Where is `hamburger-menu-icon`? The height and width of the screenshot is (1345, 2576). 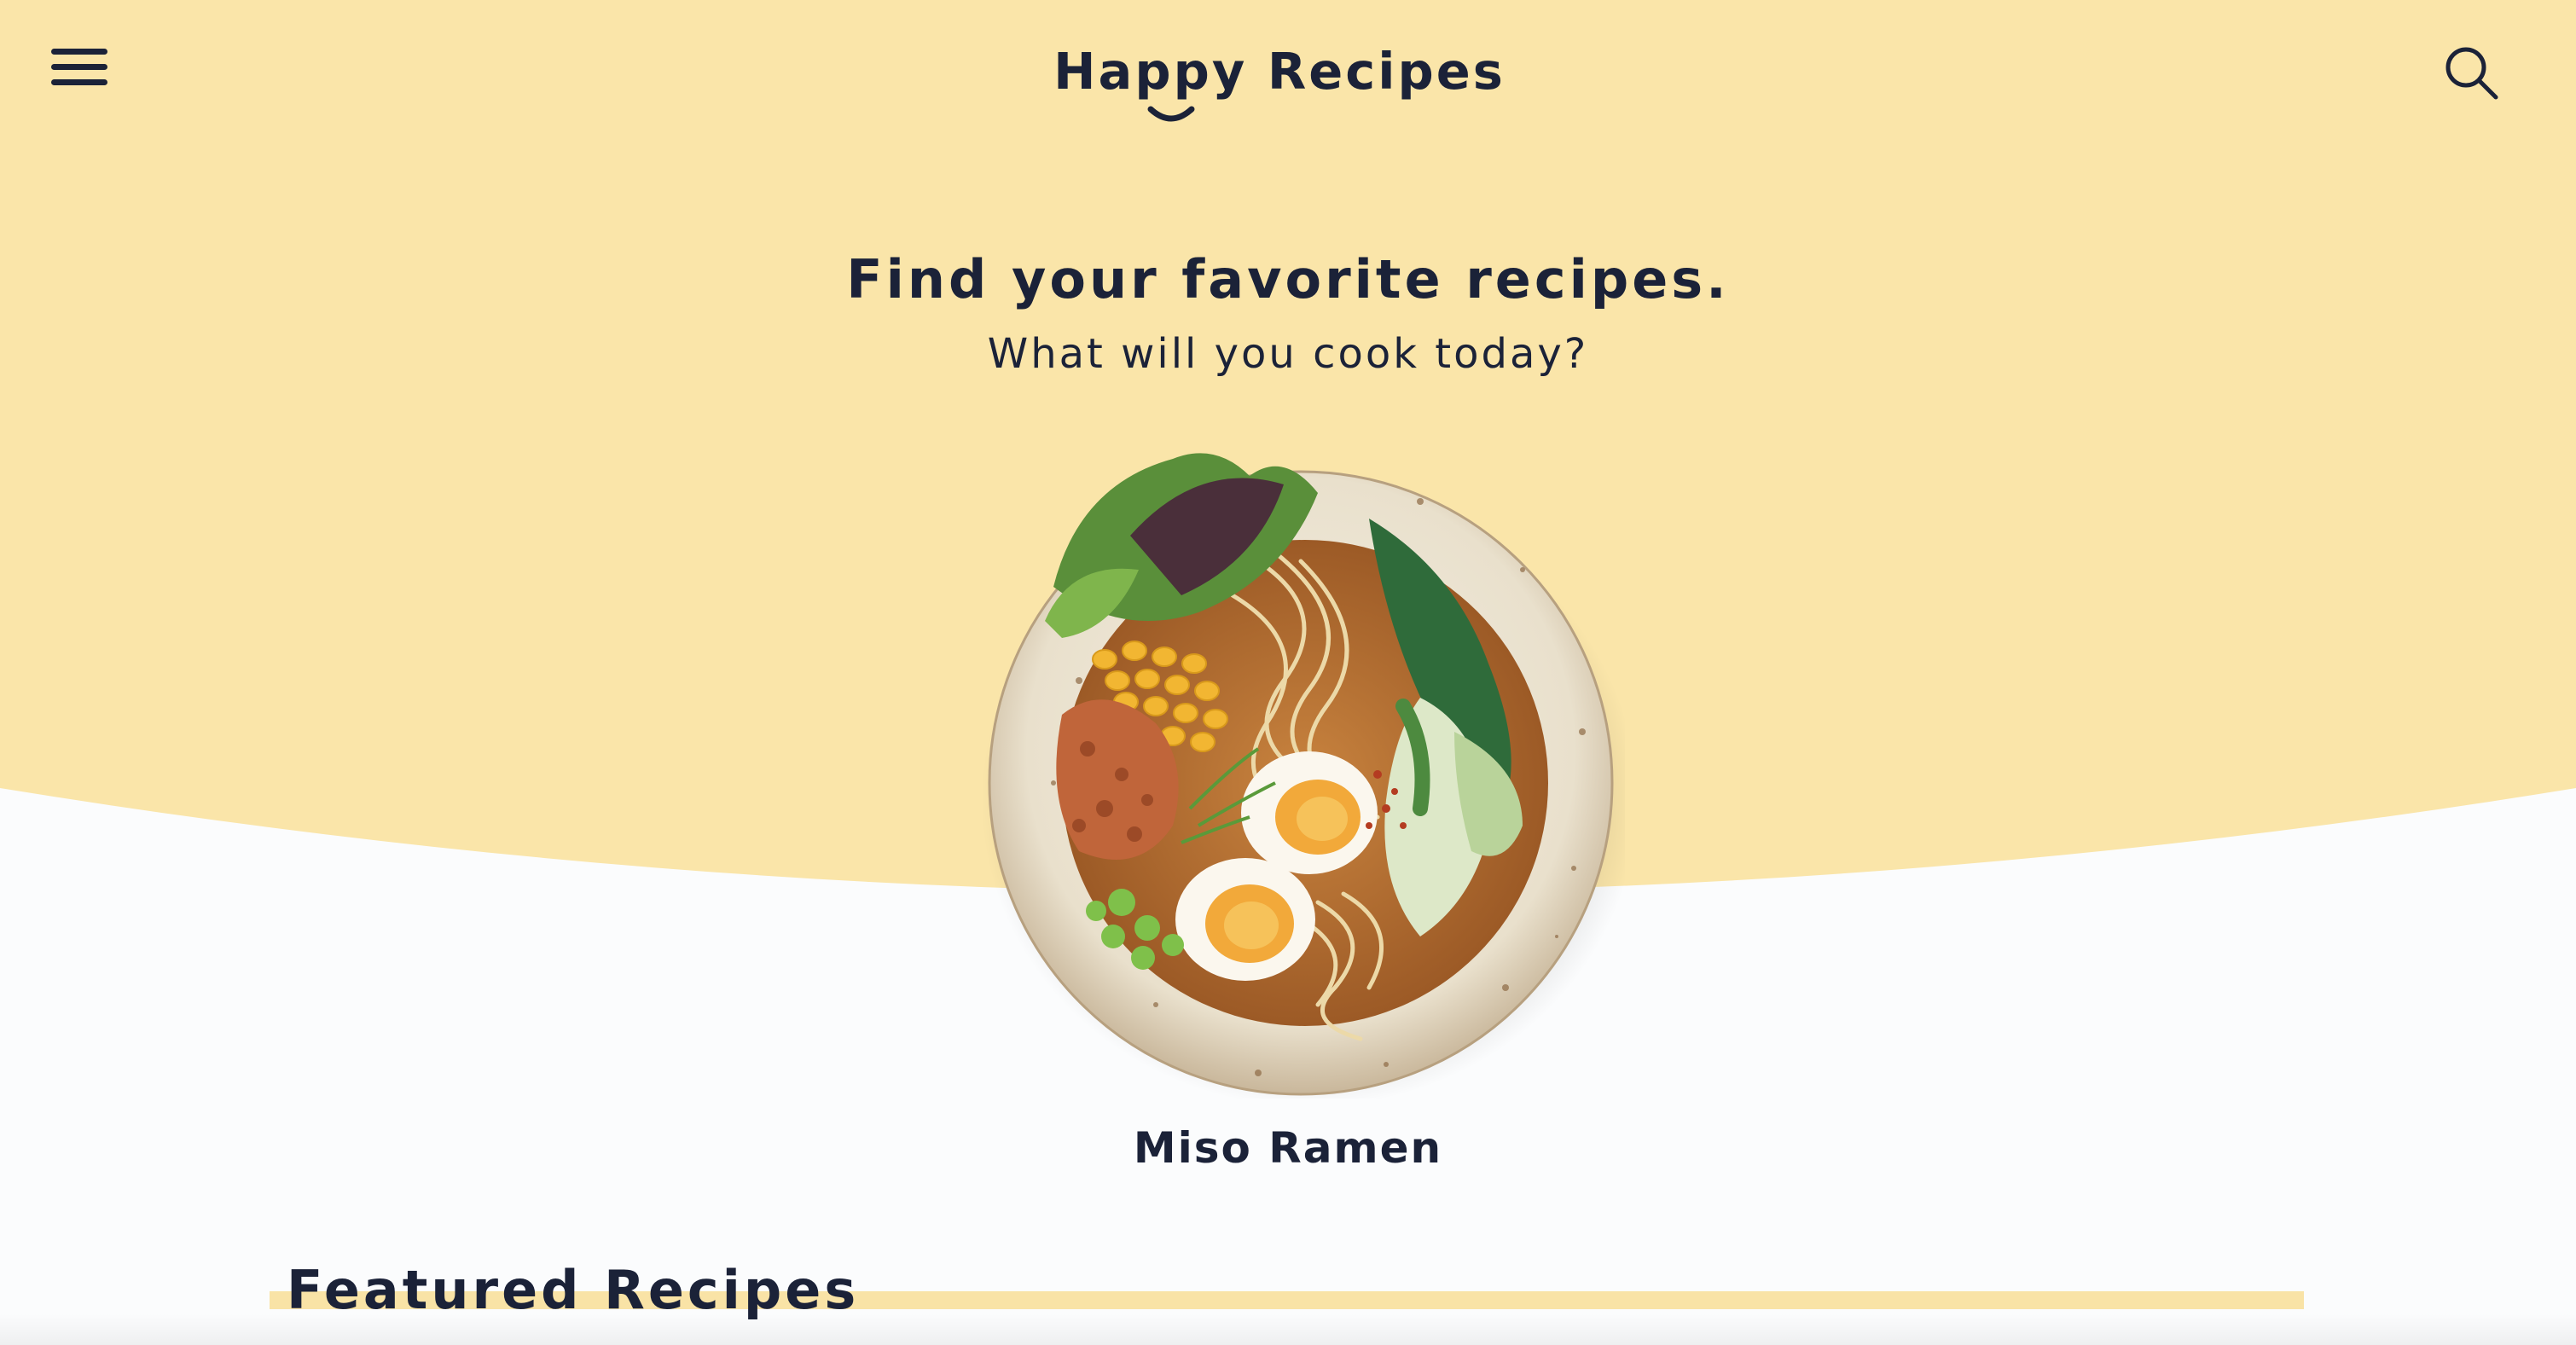 hamburger-menu-icon is located at coordinates (79, 67).